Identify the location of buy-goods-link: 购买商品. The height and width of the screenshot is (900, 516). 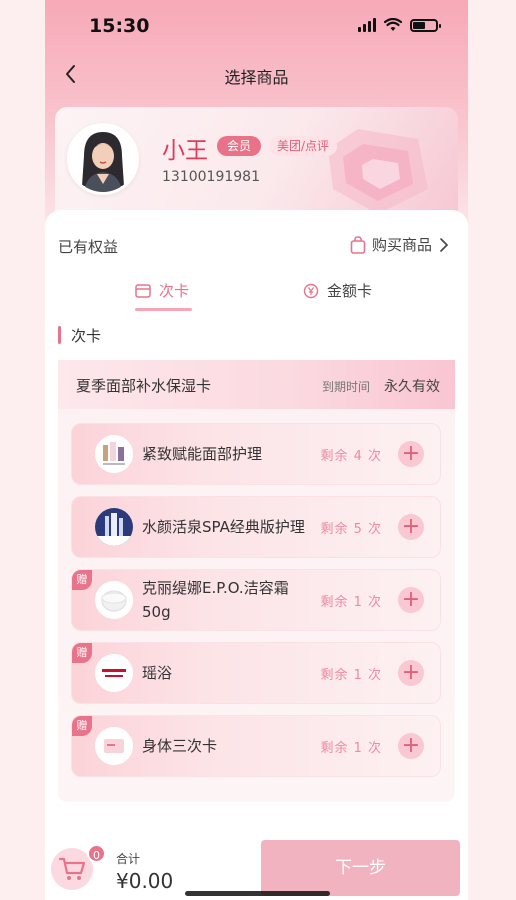
(400, 244).